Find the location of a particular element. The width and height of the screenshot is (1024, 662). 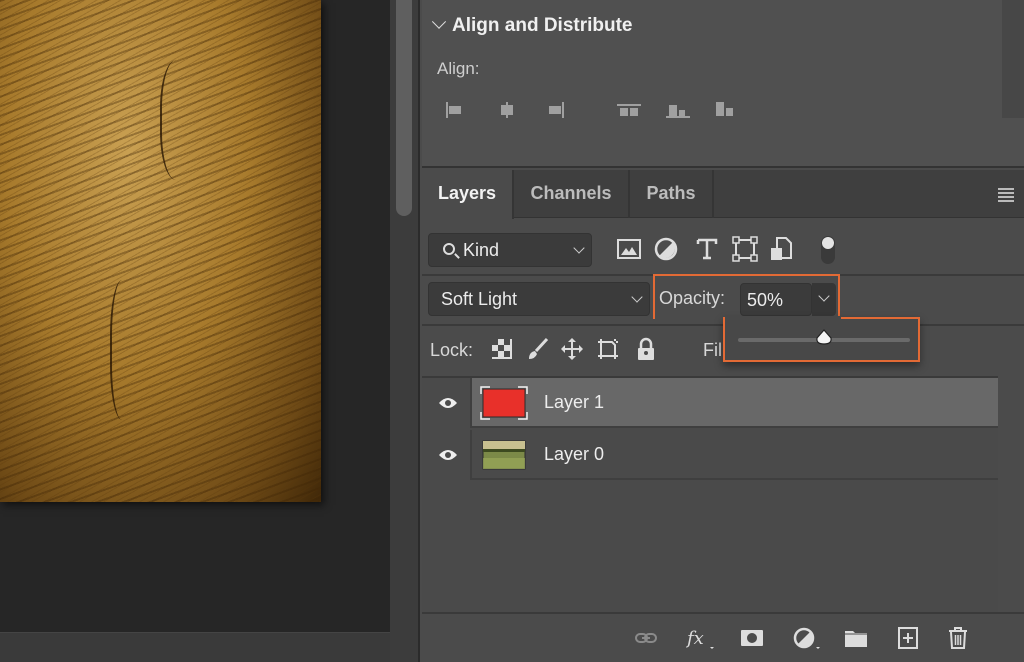

panel-title: Align and Distribute is located at coordinates (542, 25).